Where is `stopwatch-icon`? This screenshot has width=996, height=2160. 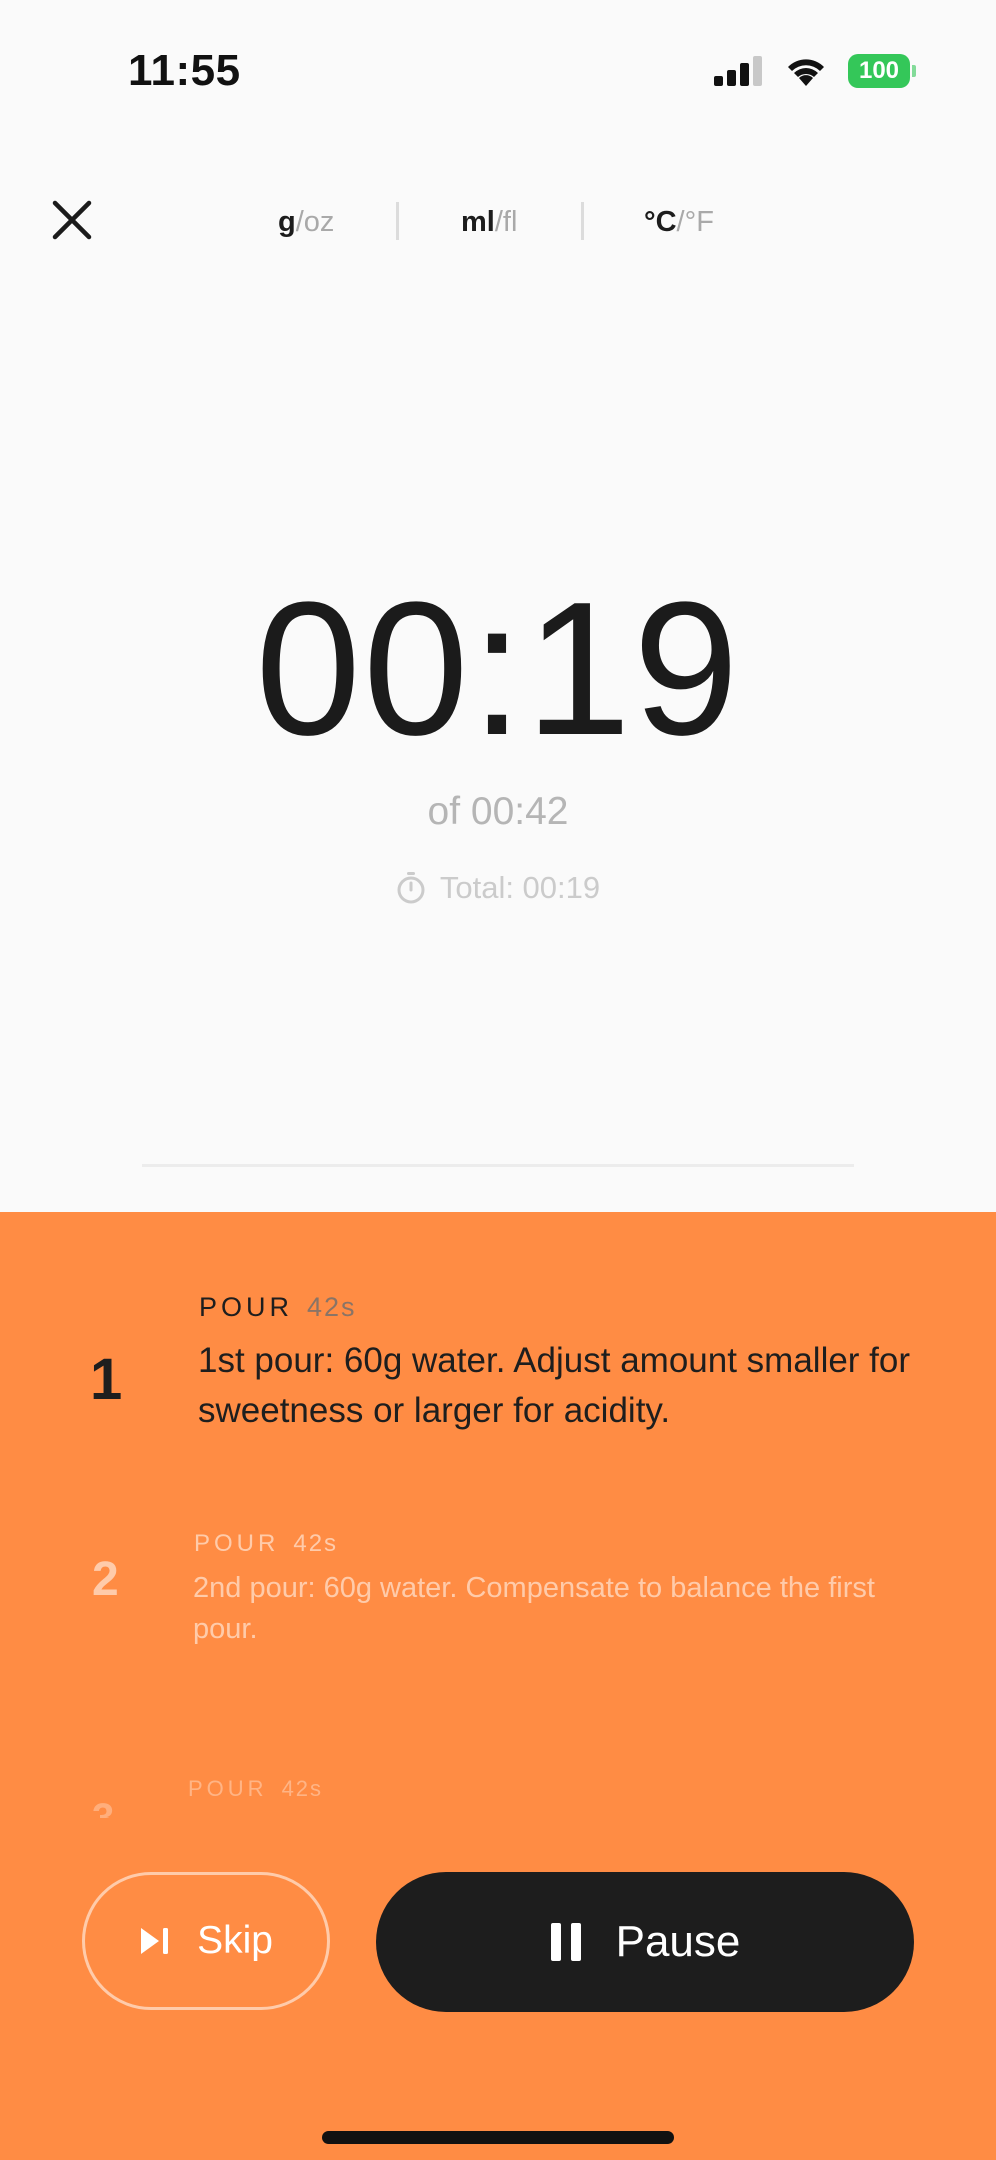
stopwatch-icon is located at coordinates (411, 888).